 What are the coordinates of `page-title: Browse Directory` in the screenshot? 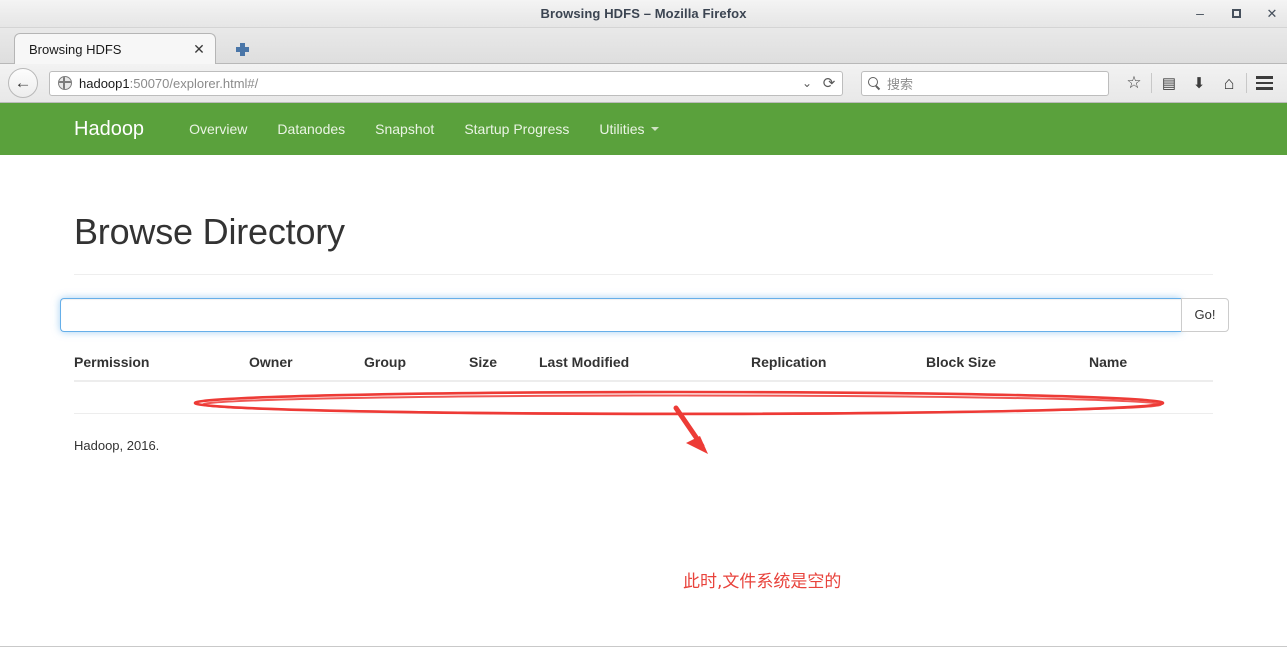 It's located at (209, 231).